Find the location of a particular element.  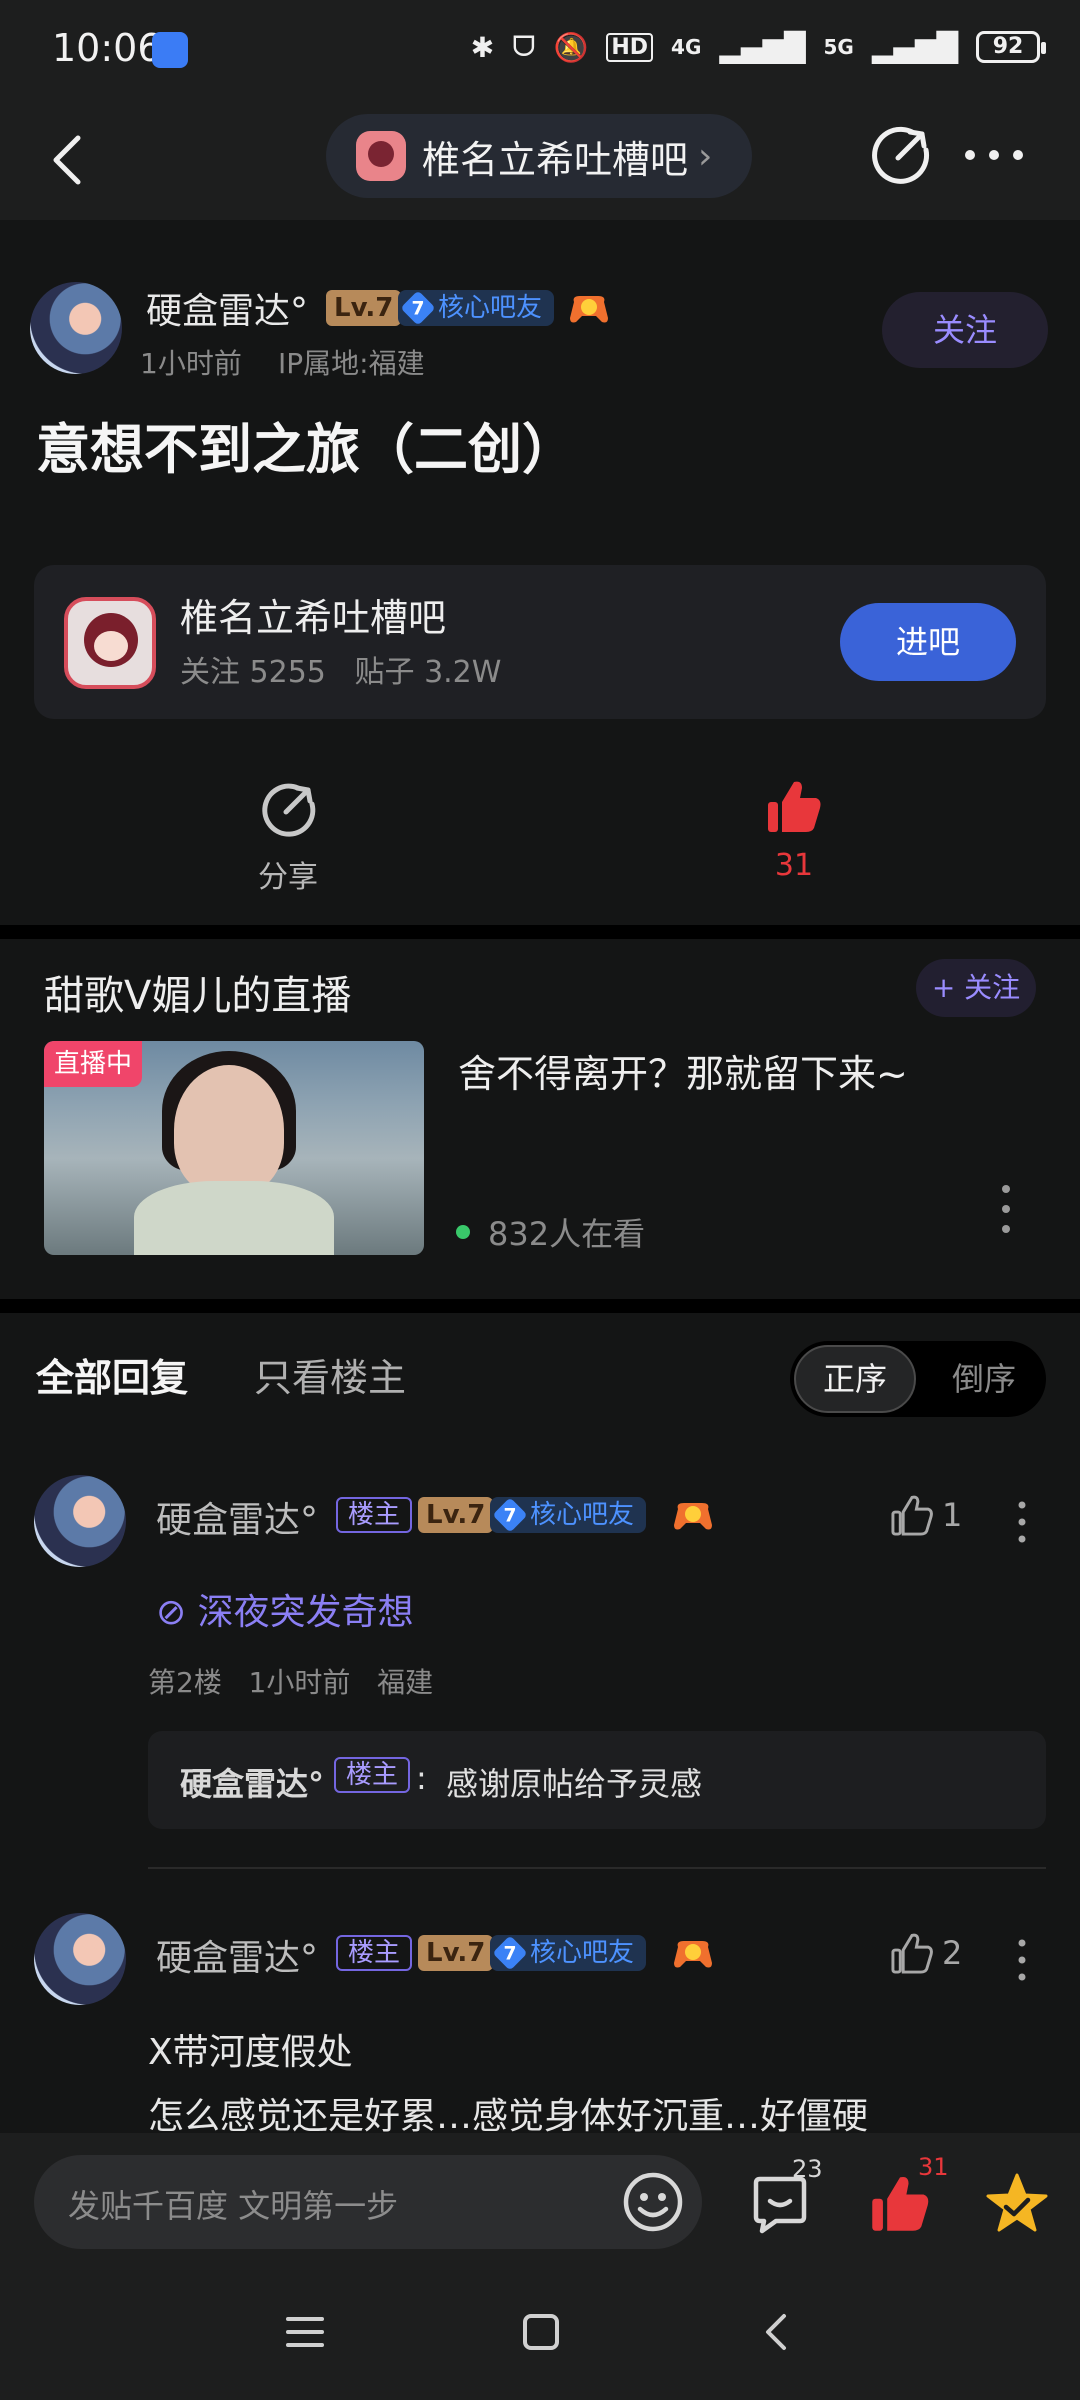

more-options-icon is located at coordinates (994, 155).